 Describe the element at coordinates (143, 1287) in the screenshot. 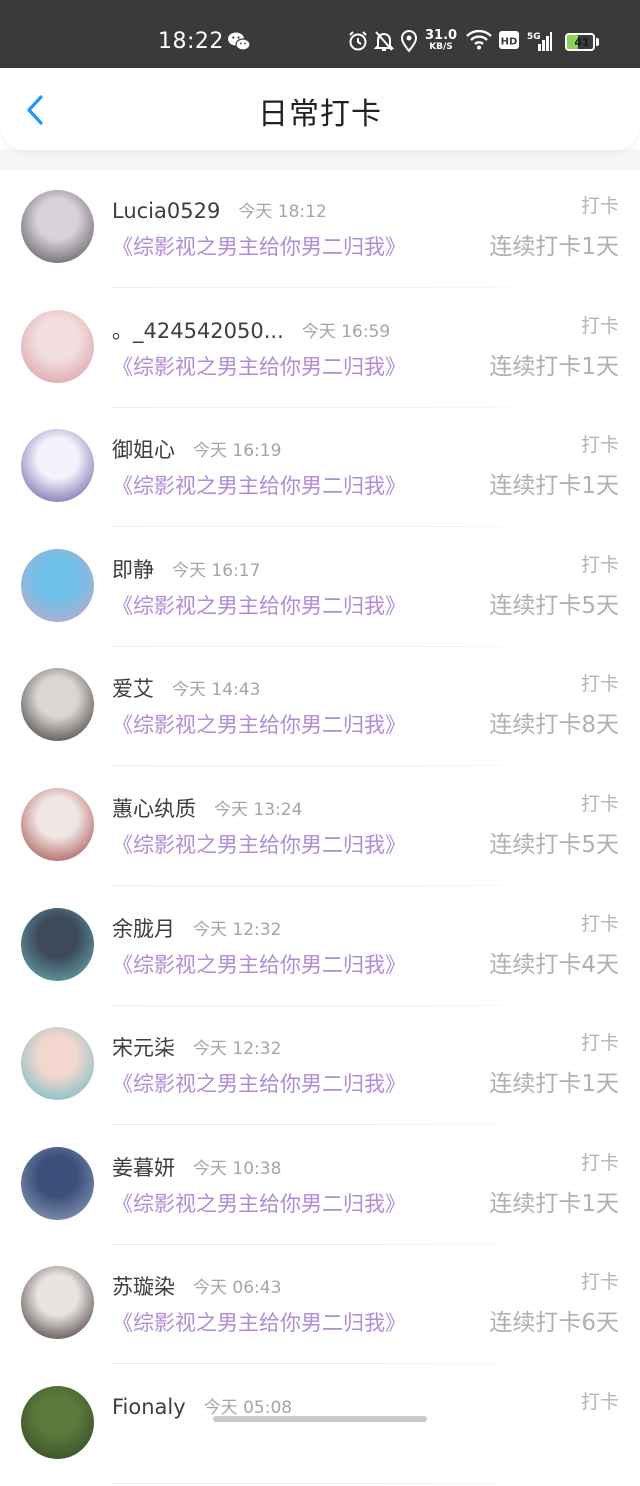

I see `user-name-text: 苏璇染` at that location.